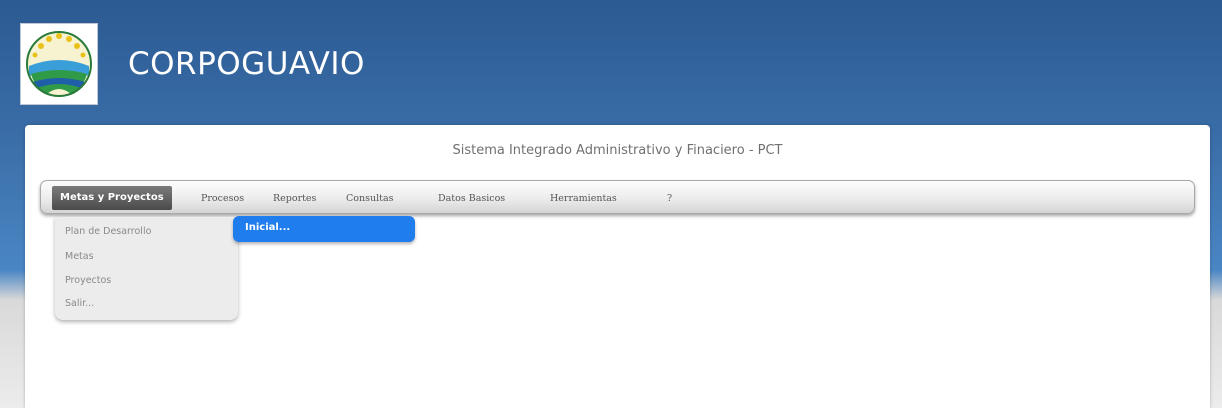  I want to click on menu-item-metas-y-proyectos: Metas y Proyectos, so click(112, 198).